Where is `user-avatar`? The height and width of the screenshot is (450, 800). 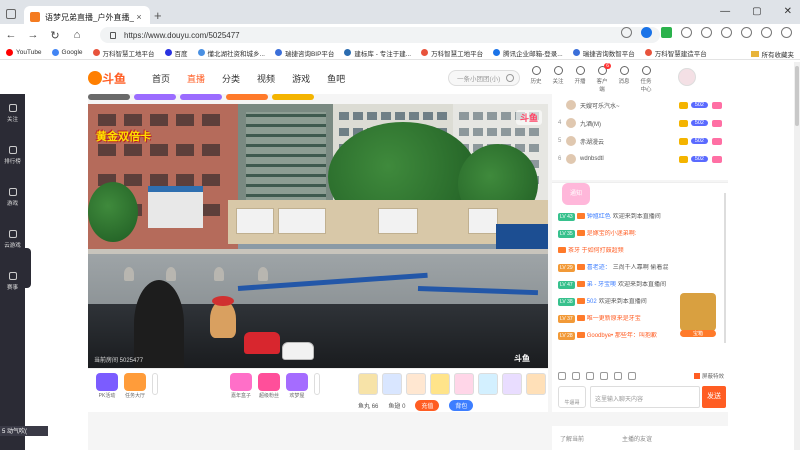
user-avatar is located at coordinates (687, 77).